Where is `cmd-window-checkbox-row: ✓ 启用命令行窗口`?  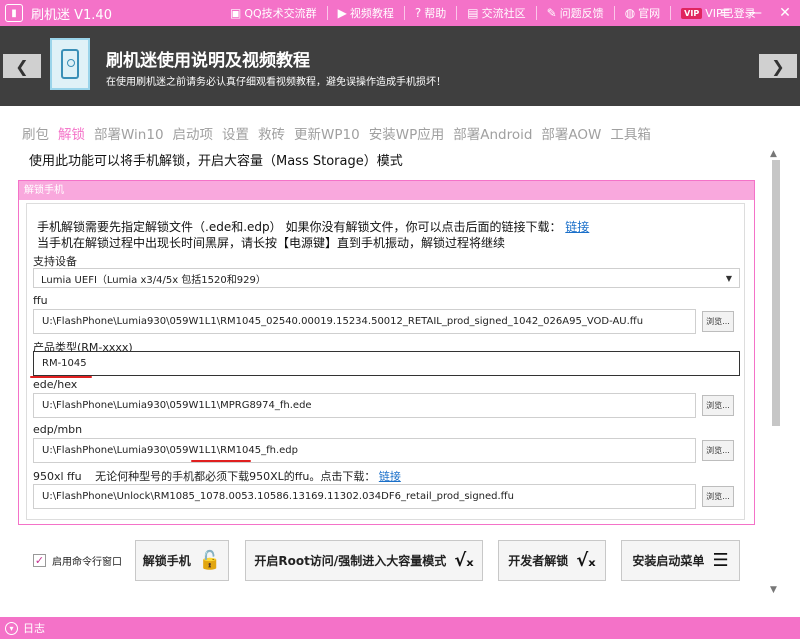 cmd-window-checkbox-row: ✓ 启用命令行窗口 is located at coordinates (77, 560).